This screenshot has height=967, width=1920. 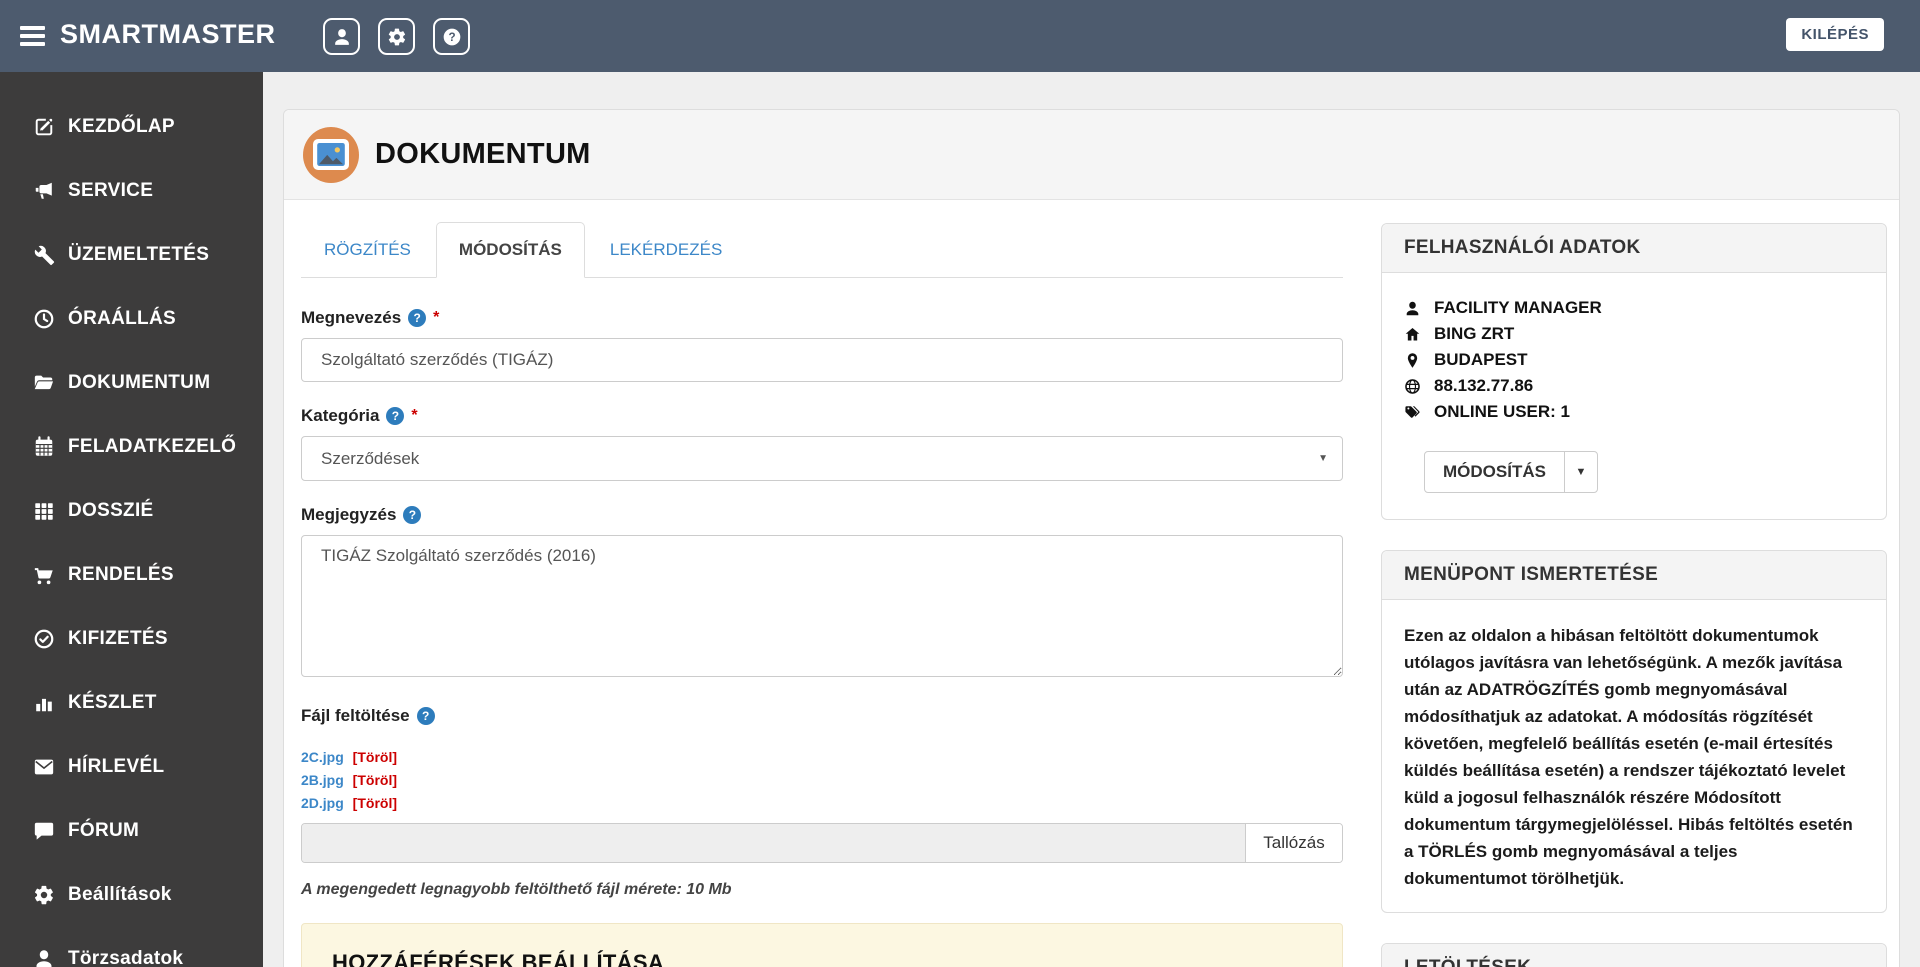 What do you see at coordinates (44, 957) in the screenshot?
I see `user-icon` at bounding box center [44, 957].